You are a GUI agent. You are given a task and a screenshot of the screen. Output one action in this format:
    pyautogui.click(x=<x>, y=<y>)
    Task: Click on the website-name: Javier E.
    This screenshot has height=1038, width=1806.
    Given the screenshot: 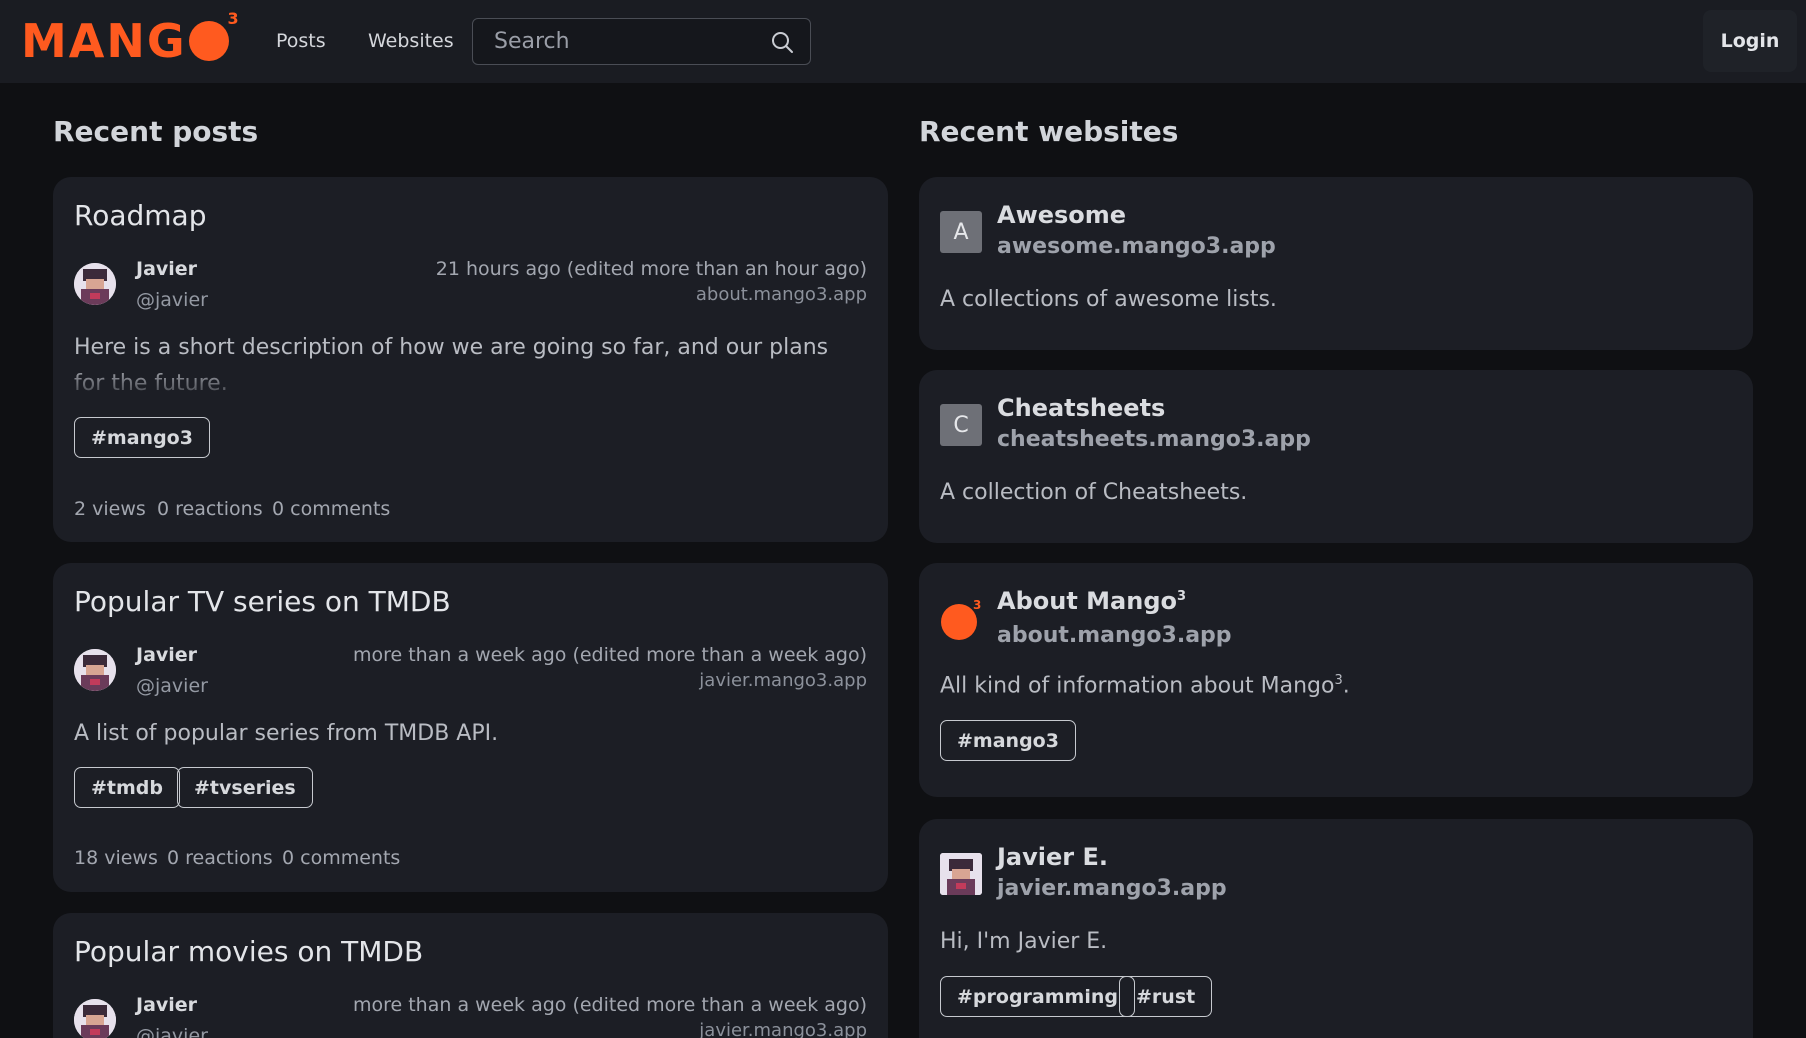 What is the action you would take?
    pyautogui.click(x=1052, y=857)
    